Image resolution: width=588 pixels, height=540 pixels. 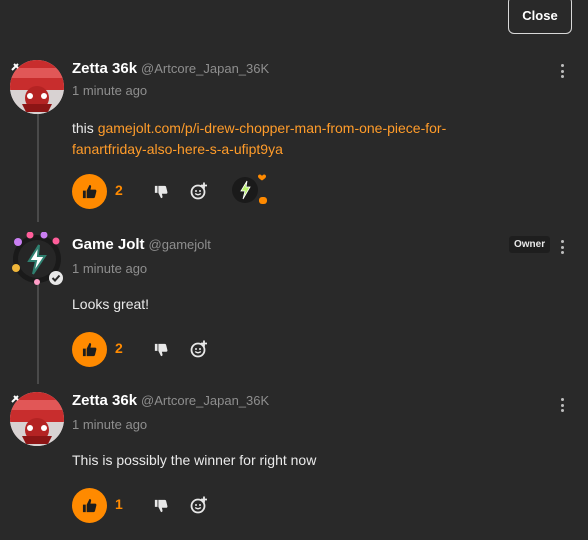 What do you see at coordinates (182, 505) in the screenshot?
I see `comment-actions: 1` at bounding box center [182, 505].